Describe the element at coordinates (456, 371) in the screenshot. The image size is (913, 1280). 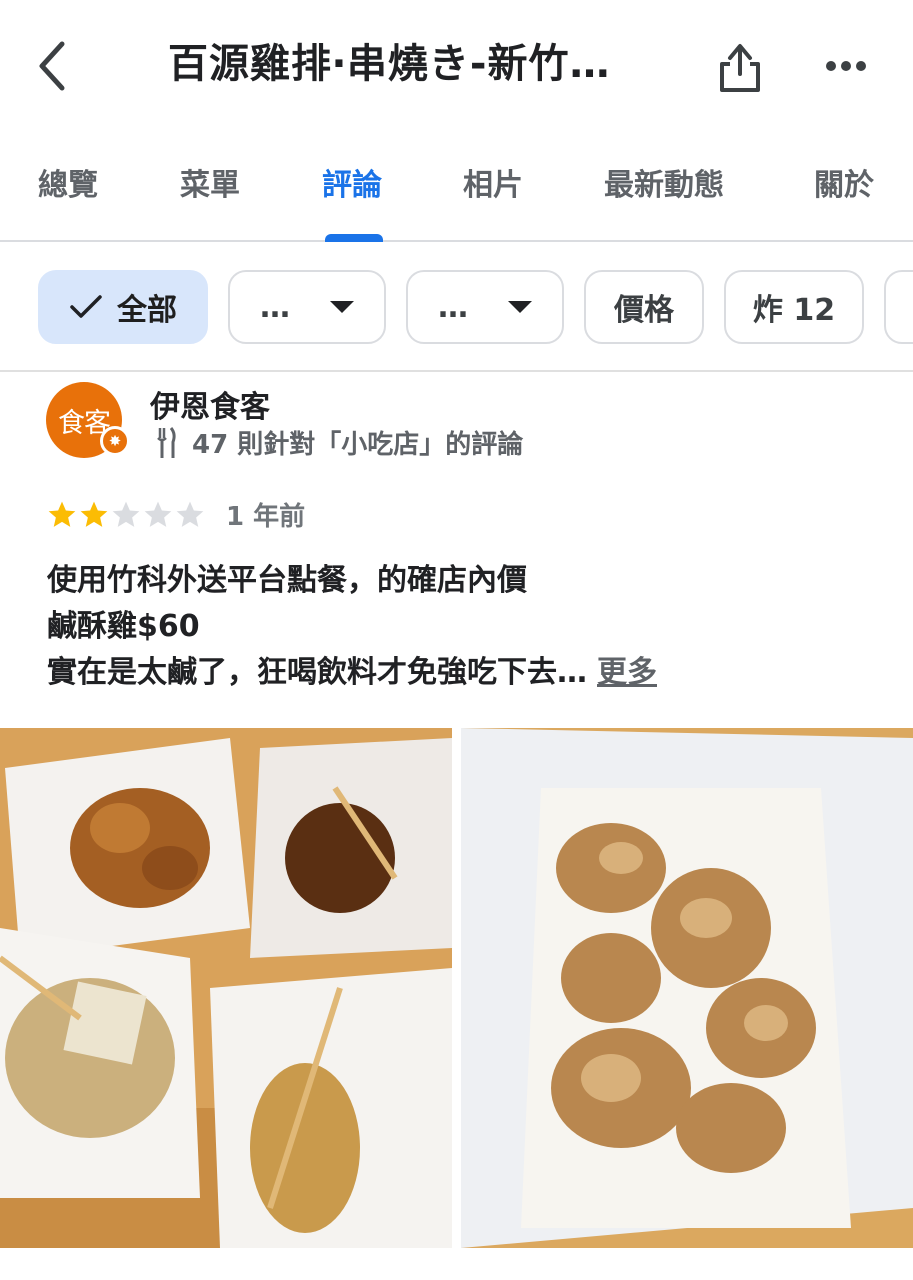
I see `section-divider` at that location.